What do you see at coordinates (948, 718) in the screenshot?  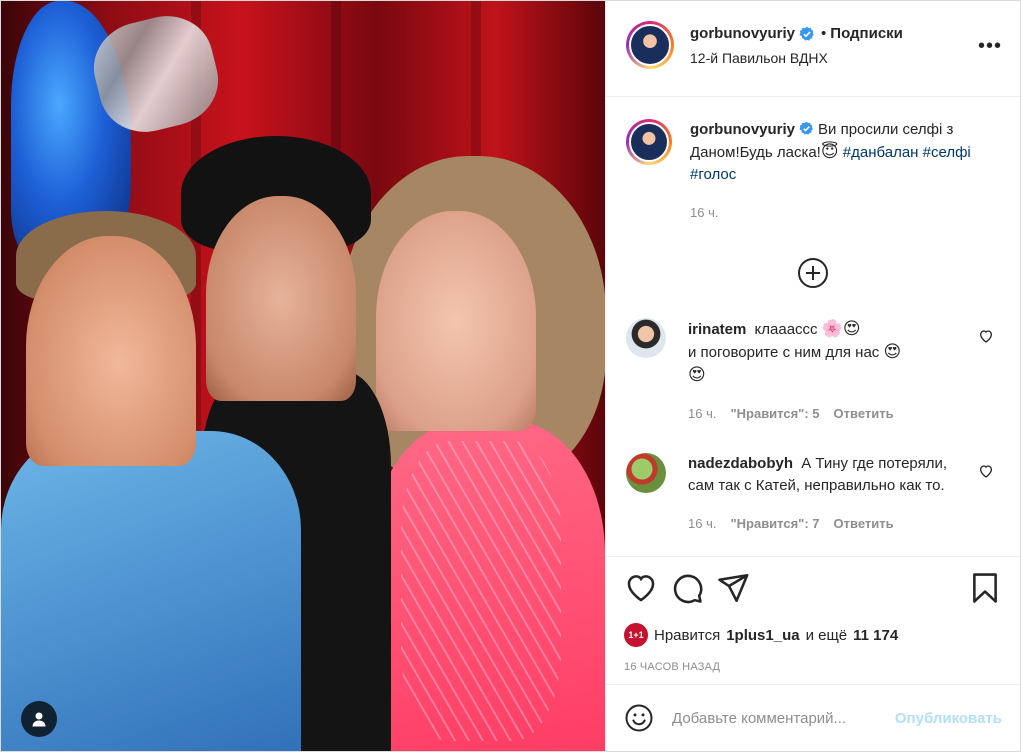 I see `publish-button: Опубликовать` at bounding box center [948, 718].